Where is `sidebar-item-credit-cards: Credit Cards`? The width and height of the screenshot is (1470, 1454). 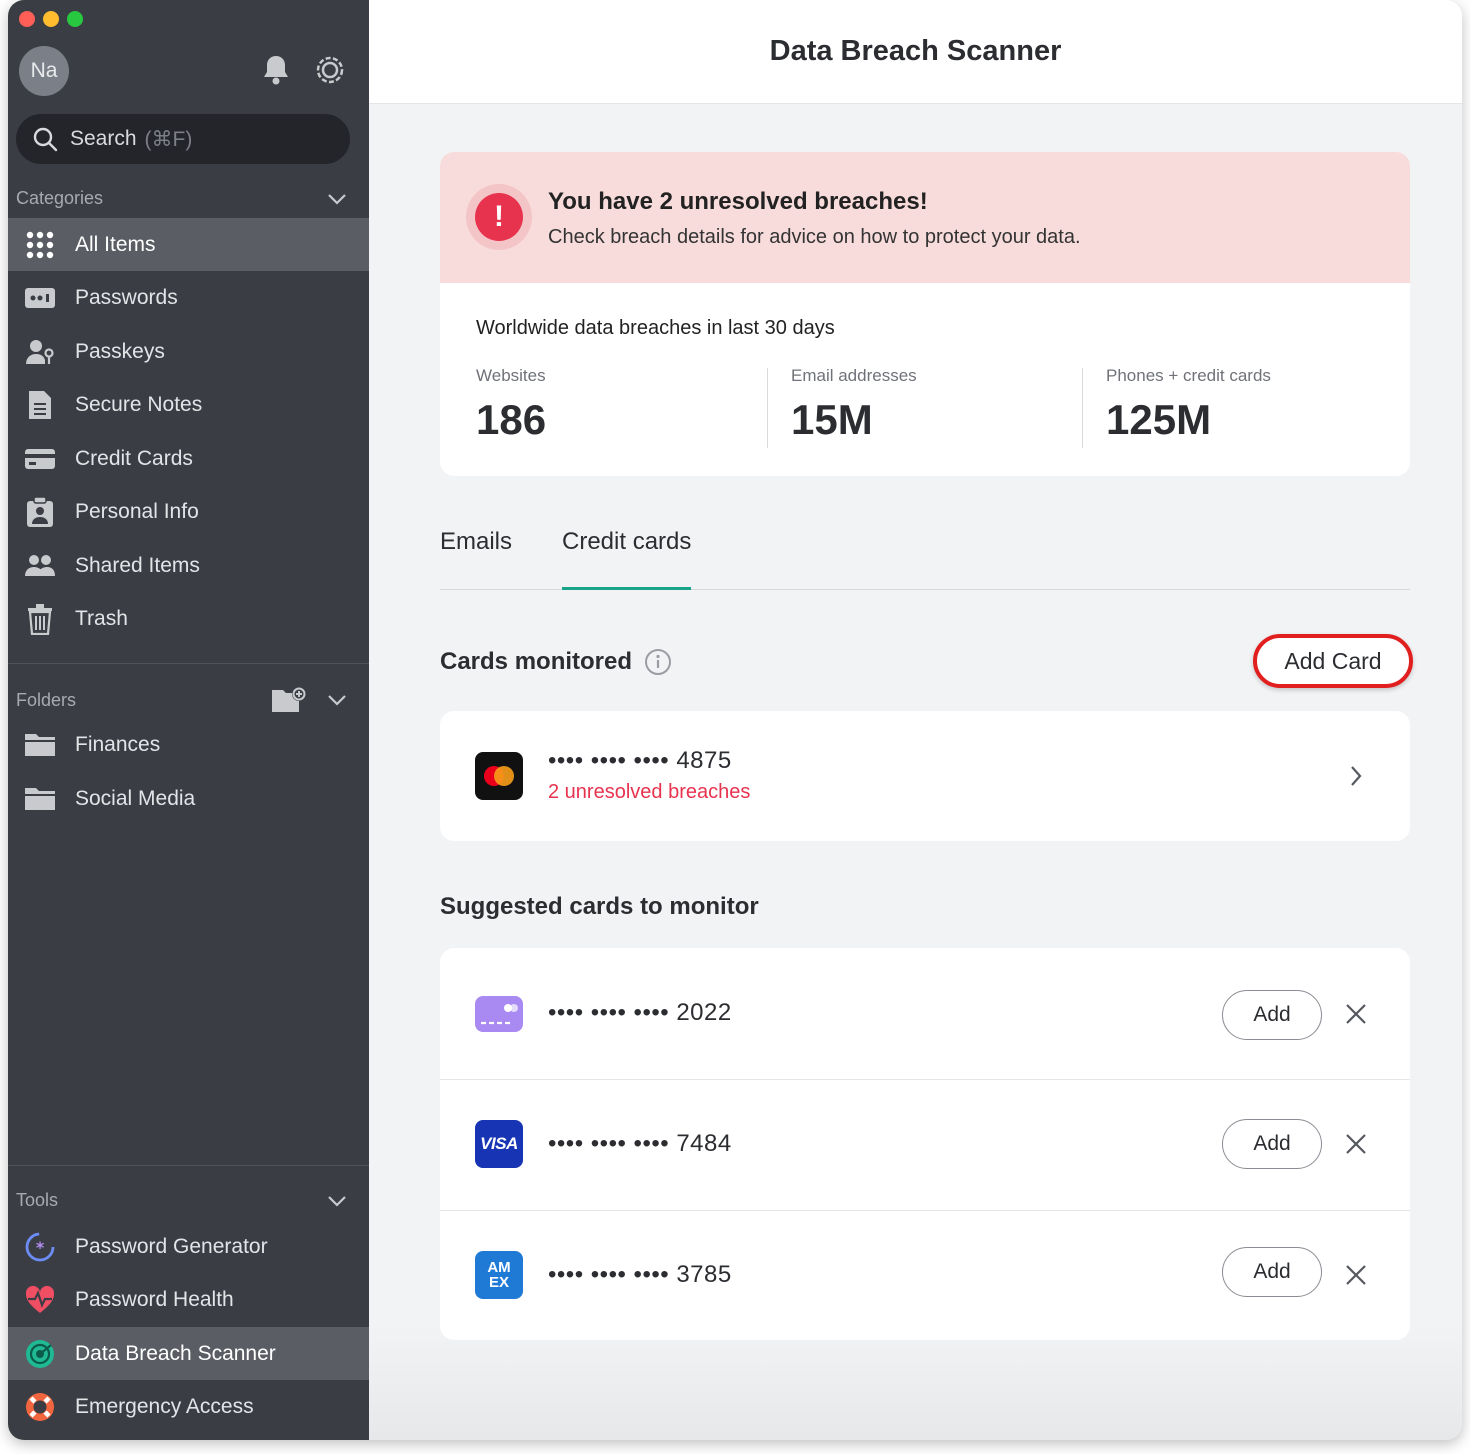 sidebar-item-credit-cards: Credit Cards is located at coordinates (188, 458).